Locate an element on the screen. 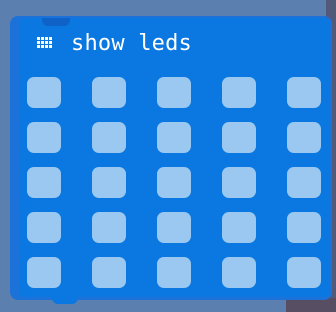 This screenshot has height=312, width=336. led-cell-r3-c2 is located at coordinates (174, 227).